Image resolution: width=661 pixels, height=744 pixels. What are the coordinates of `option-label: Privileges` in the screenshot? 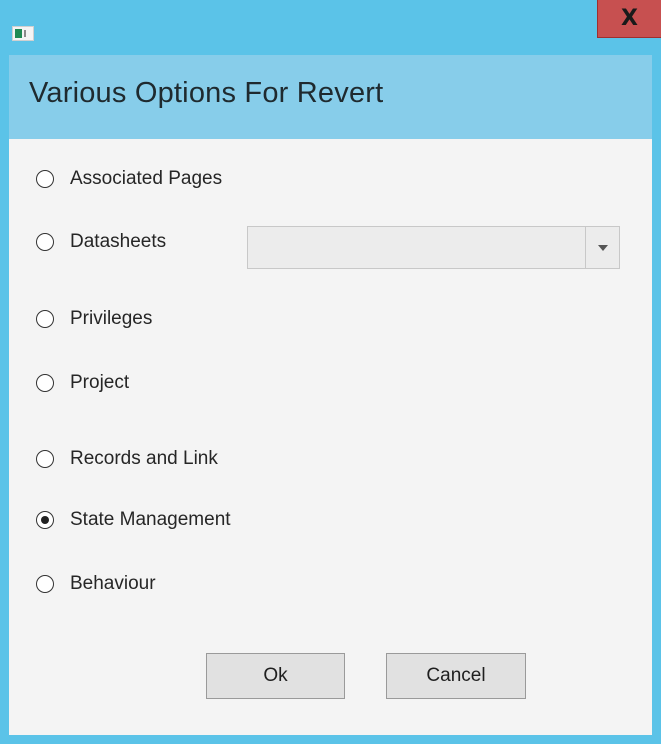 It's located at (111, 318).